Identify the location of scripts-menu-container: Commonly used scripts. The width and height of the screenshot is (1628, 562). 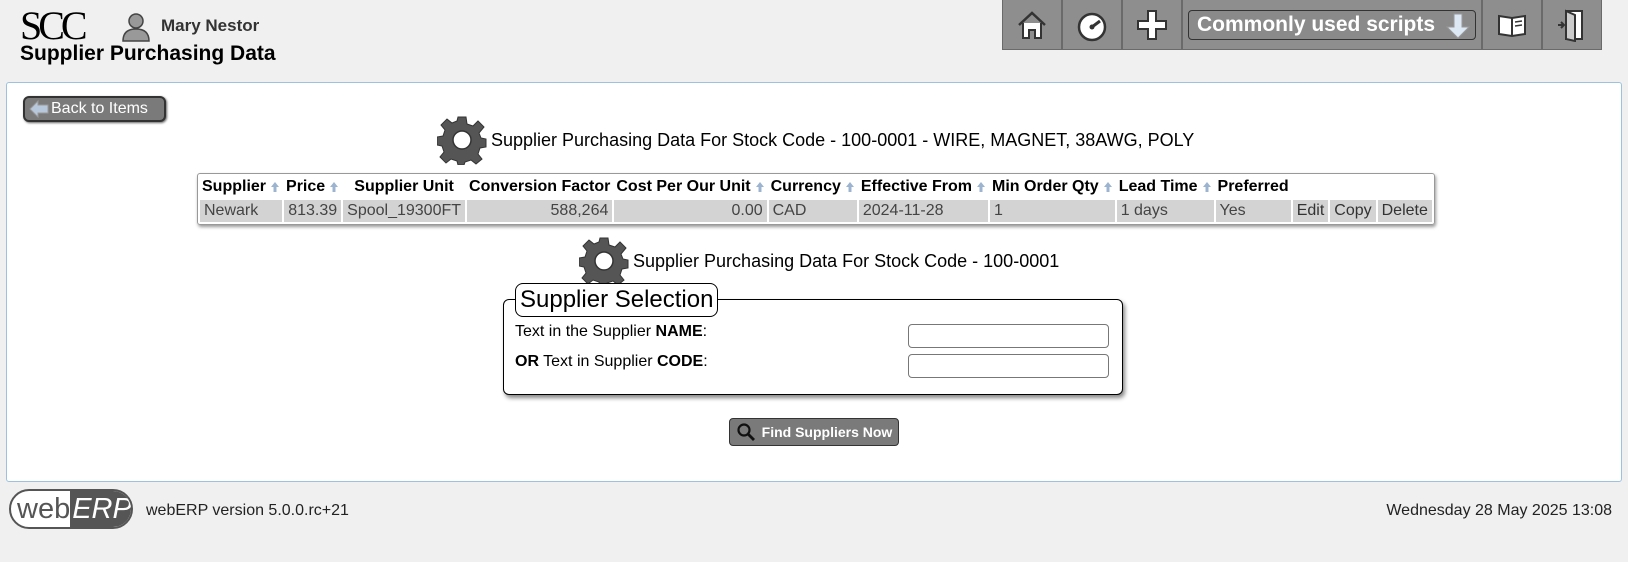
(1332, 25).